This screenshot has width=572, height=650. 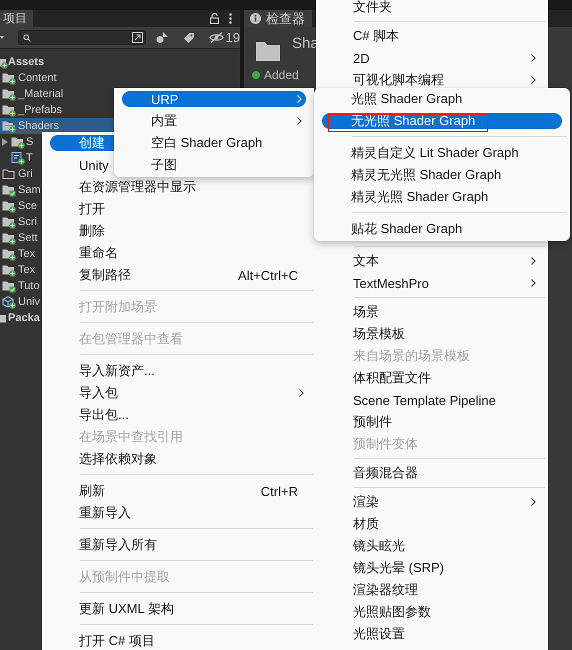 I want to click on tab-title: 检查器, so click(x=285, y=19).